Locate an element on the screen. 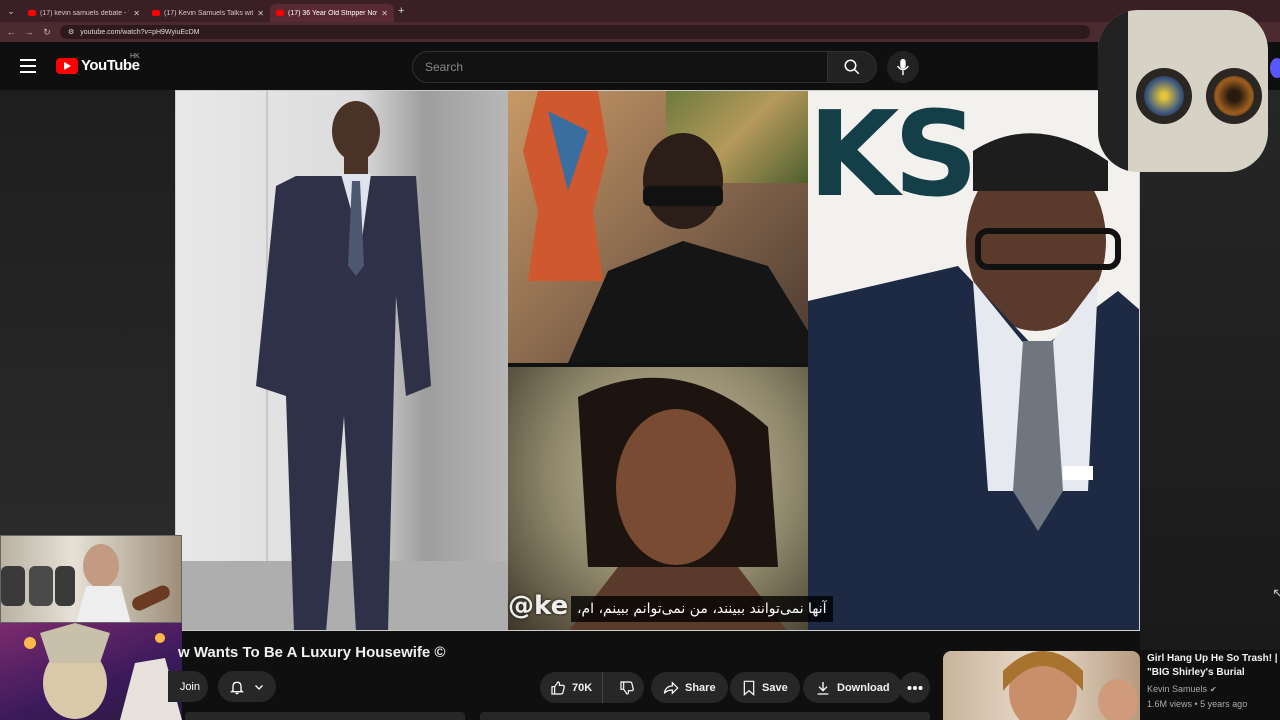 This screenshot has height=720, width=1280. channel-row-placeholder is located at coordinates (325, 716).